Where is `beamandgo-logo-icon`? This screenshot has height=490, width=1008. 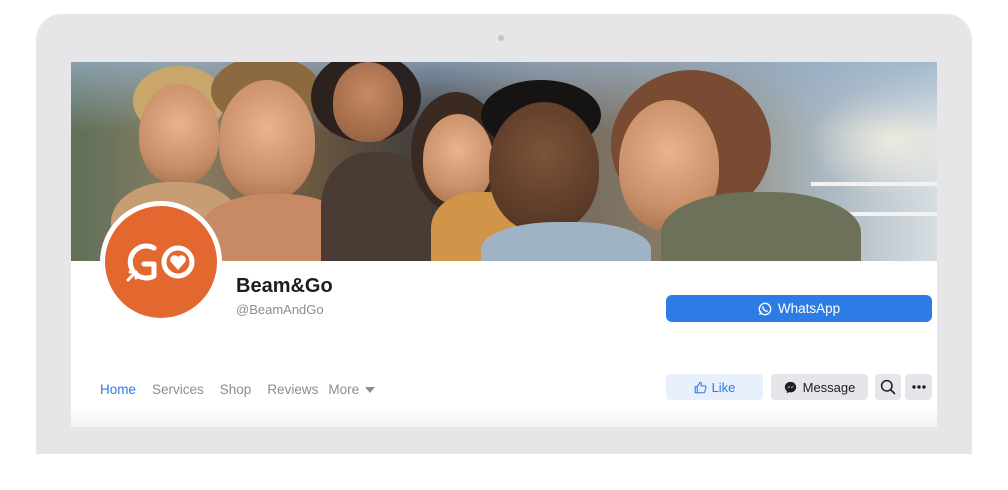 beamandgo-logo-icon is located at coordinates (160, 262).